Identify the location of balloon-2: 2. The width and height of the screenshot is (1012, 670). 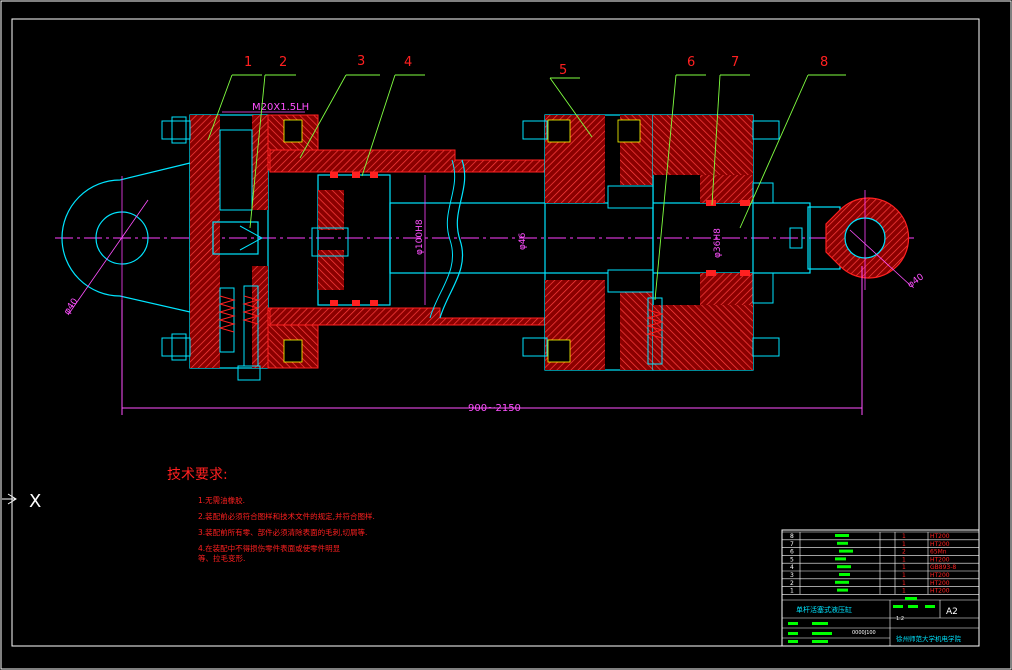
(283, 62).